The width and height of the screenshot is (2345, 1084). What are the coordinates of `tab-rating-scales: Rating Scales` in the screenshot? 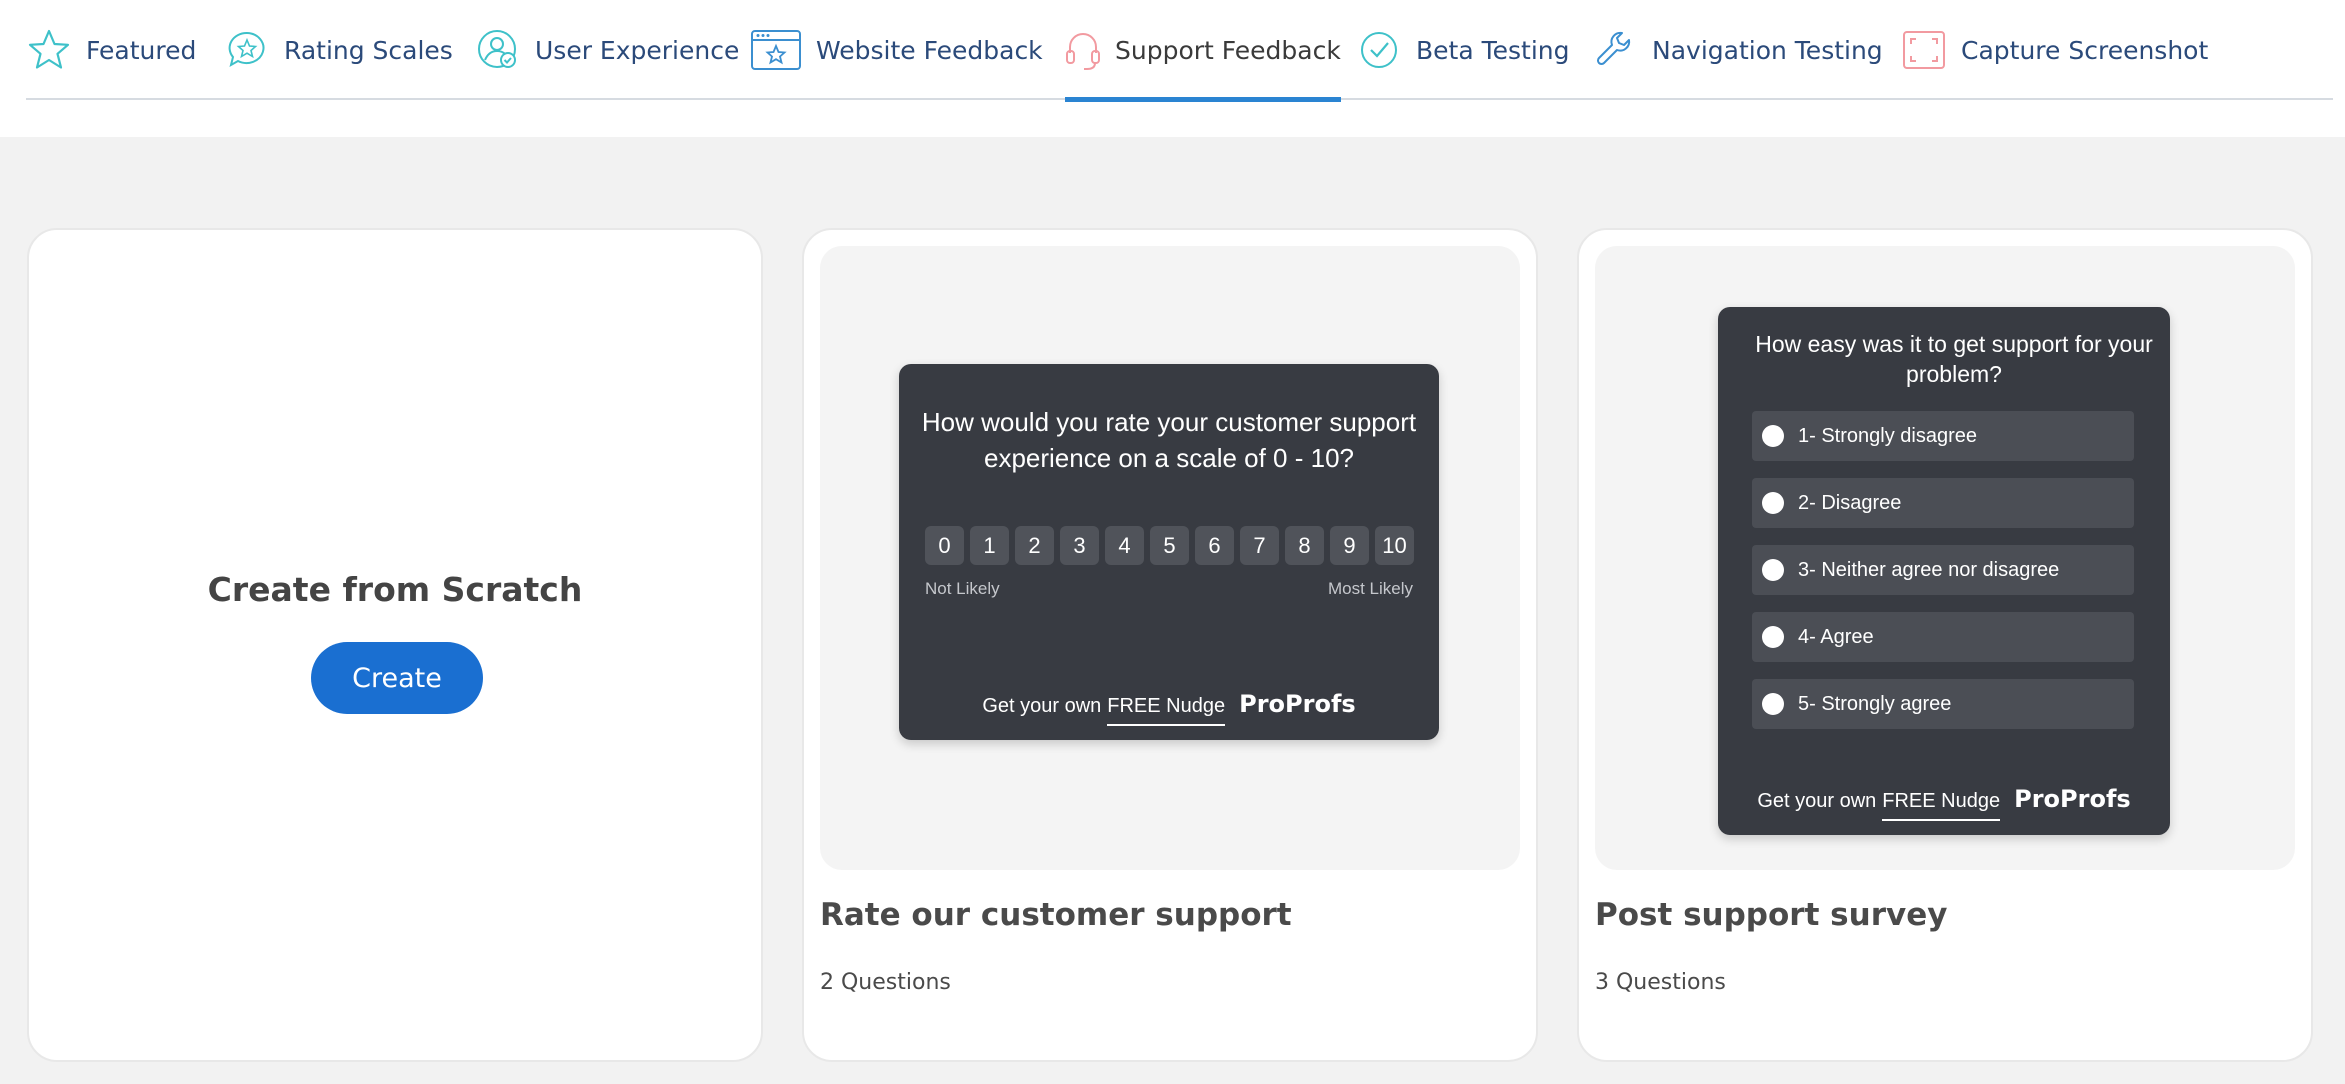 It's located at (338, 50).